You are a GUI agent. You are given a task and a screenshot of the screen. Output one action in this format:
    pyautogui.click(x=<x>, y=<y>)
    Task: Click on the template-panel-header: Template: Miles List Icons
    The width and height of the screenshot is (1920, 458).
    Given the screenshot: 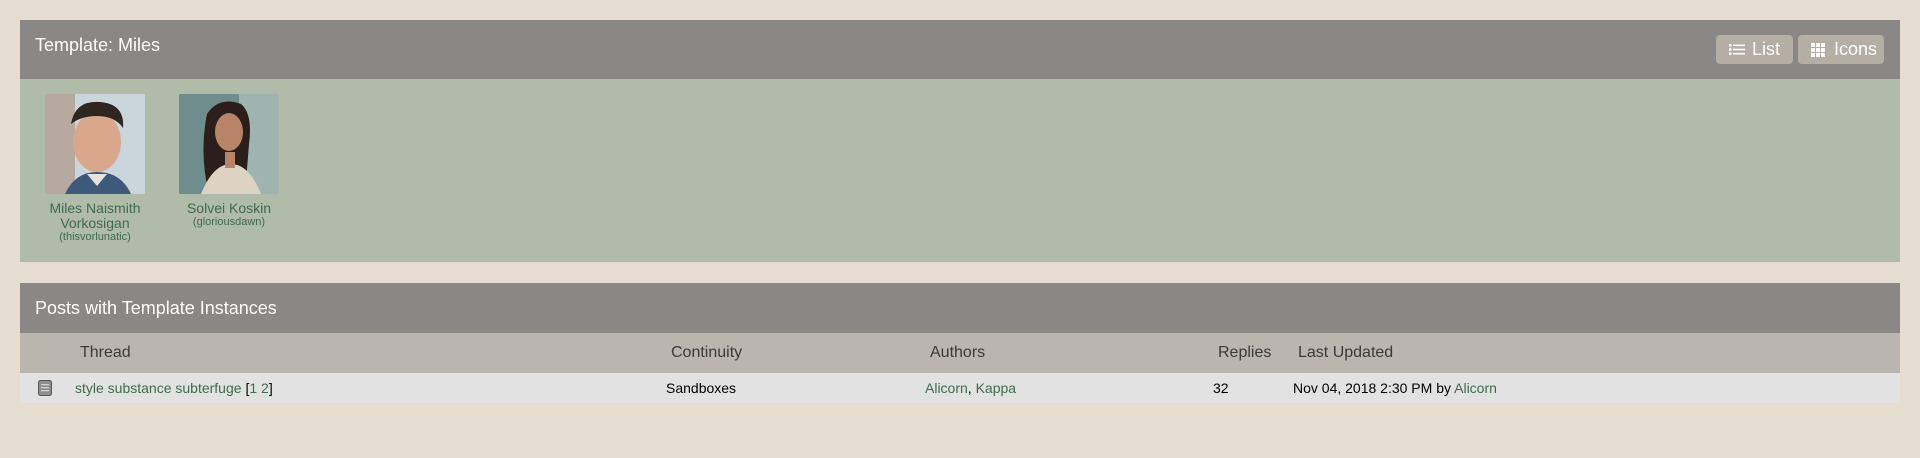 What is the action you would take?
    pyautogui.click(x=960, y=49)
    